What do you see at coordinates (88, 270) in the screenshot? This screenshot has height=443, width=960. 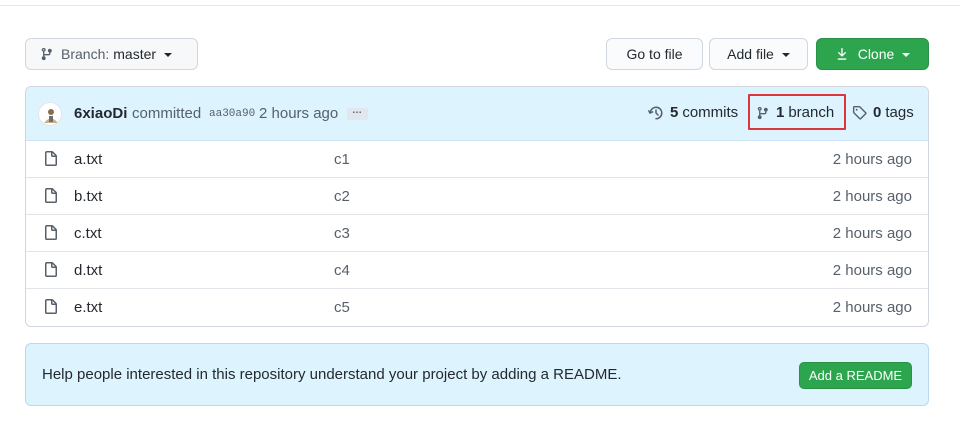 I see `file-name-link: d.txt` at bounding box center [88, 270].